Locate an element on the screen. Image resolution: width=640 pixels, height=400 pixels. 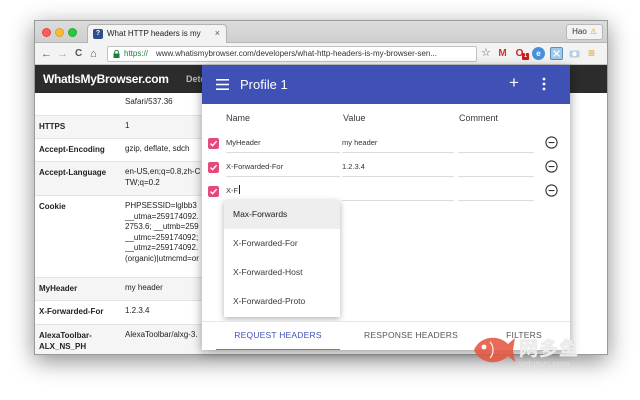
header-row: X-Forwarded-For 1.2.3.4 is located at coordinates (386, 169).